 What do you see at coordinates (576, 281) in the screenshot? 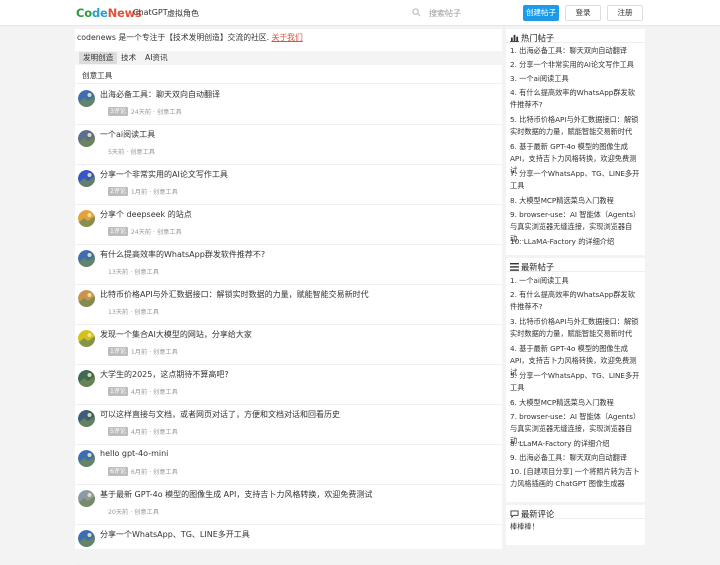
I see `sidebar-post-link: 1. 一个ai阅读工具` at bounding box center [576, 281].